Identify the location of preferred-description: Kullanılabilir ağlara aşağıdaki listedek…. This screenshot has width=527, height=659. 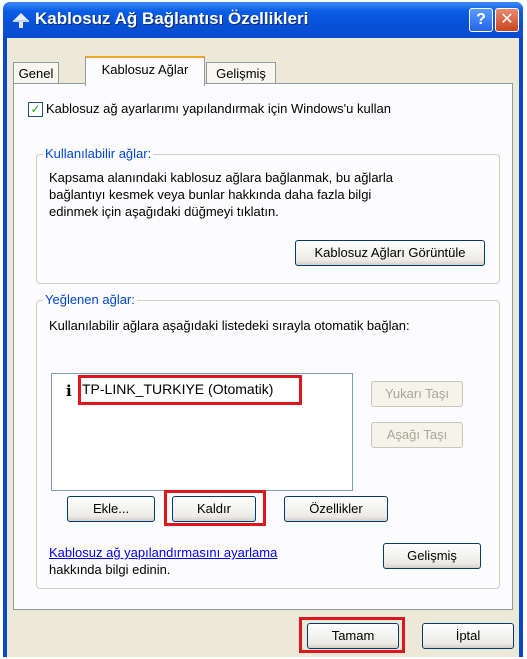
(229, 325).